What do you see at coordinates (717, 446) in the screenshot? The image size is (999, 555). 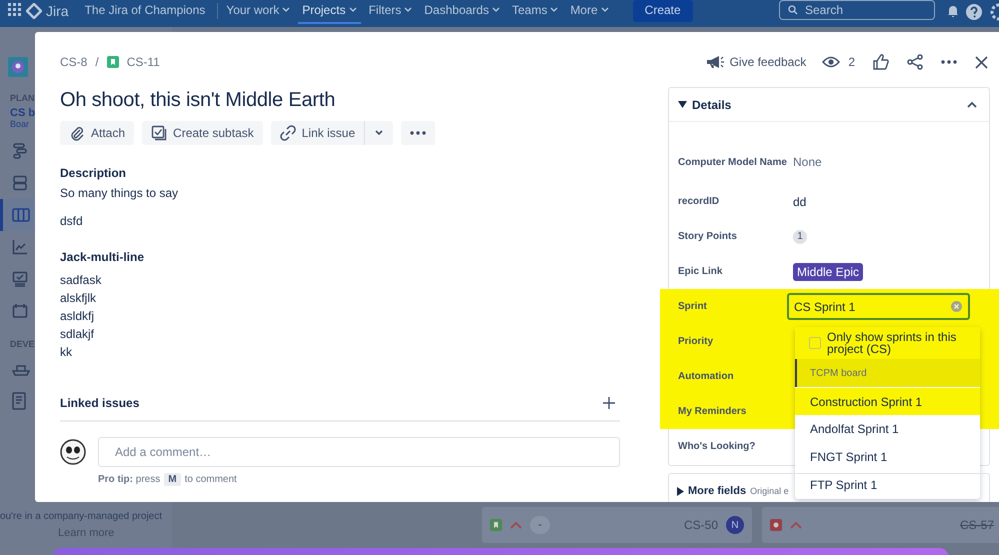 I see `field-label: Who's Looking?` at bounding box center [717, 446].